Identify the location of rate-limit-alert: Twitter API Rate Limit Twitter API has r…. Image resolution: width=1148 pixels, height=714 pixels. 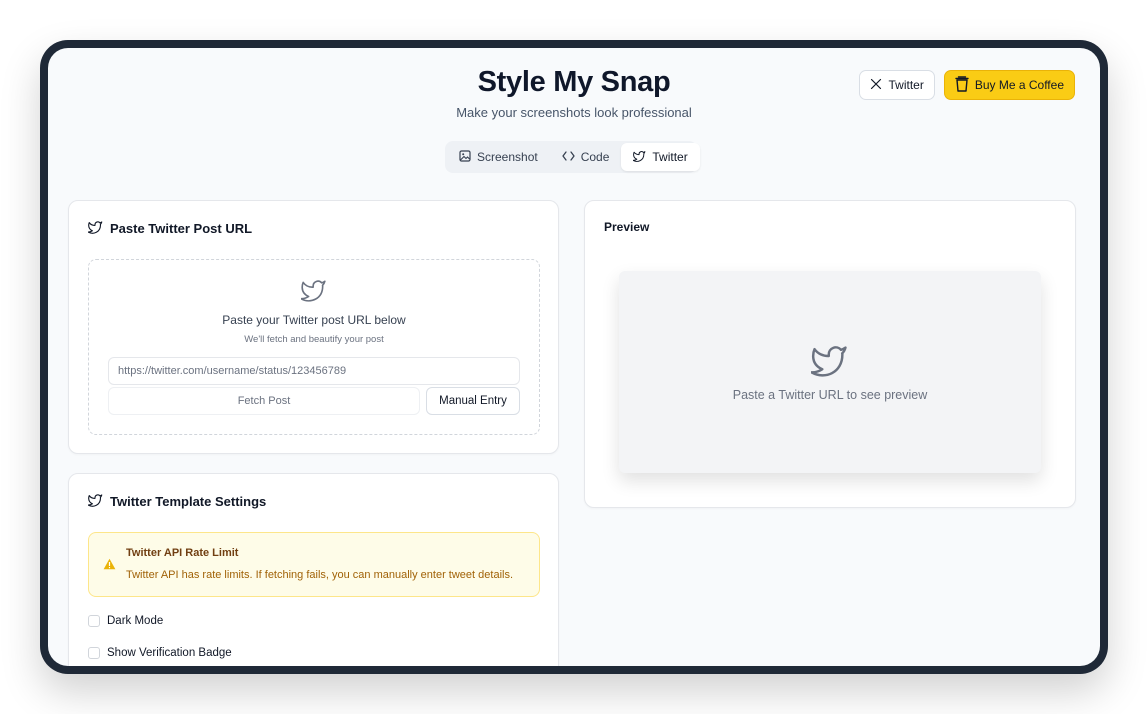
(314, 564).